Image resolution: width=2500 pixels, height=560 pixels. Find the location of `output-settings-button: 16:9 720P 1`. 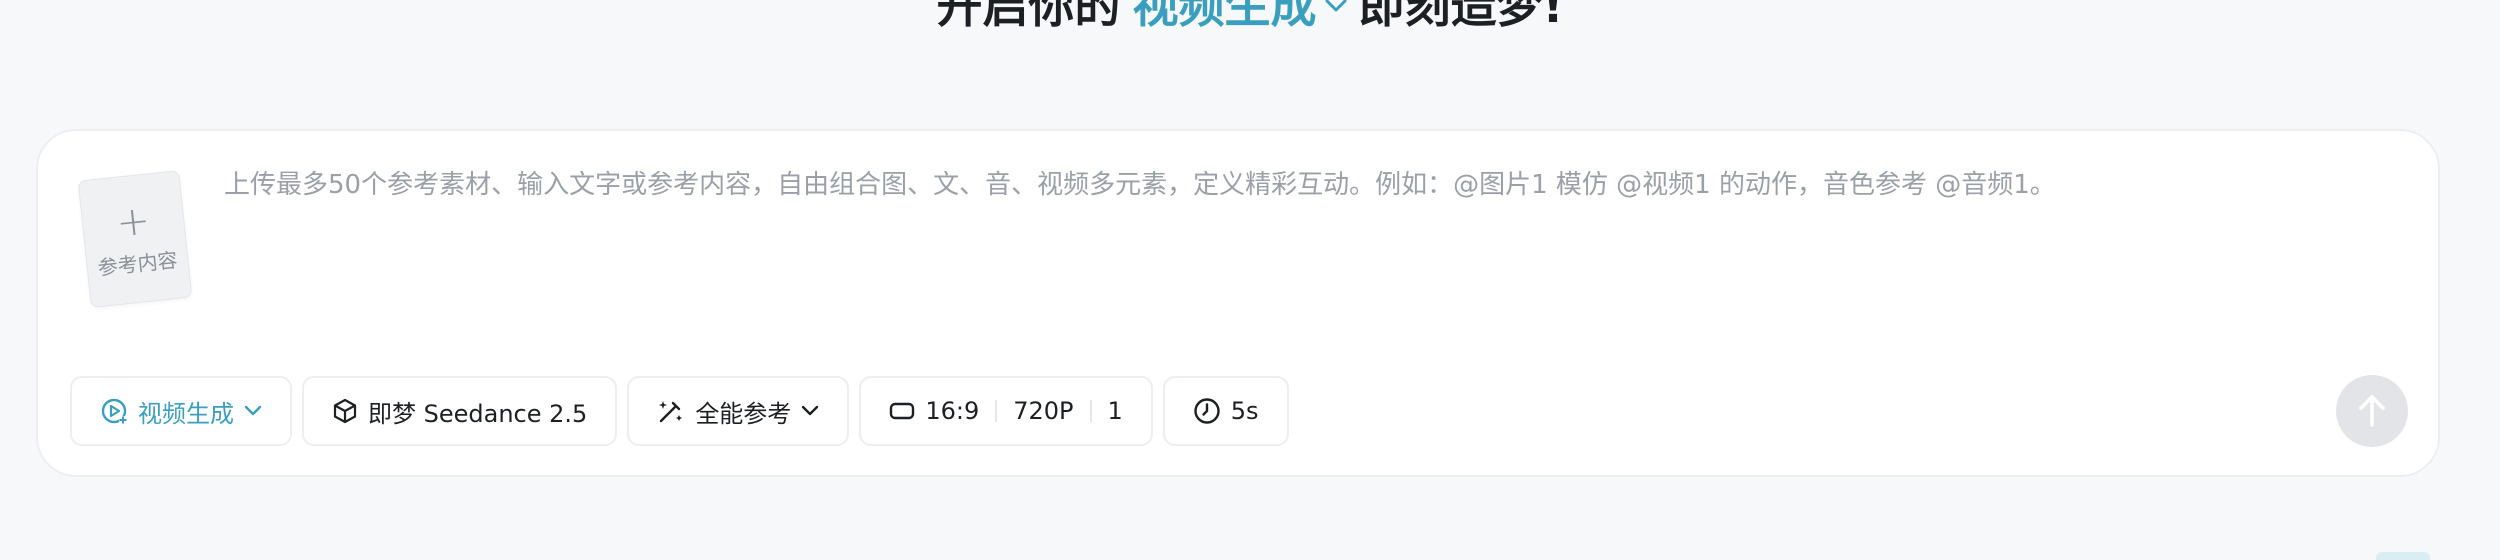

output-settings-button: 16:9 720P 1 is located at coordinates (1006, 411).